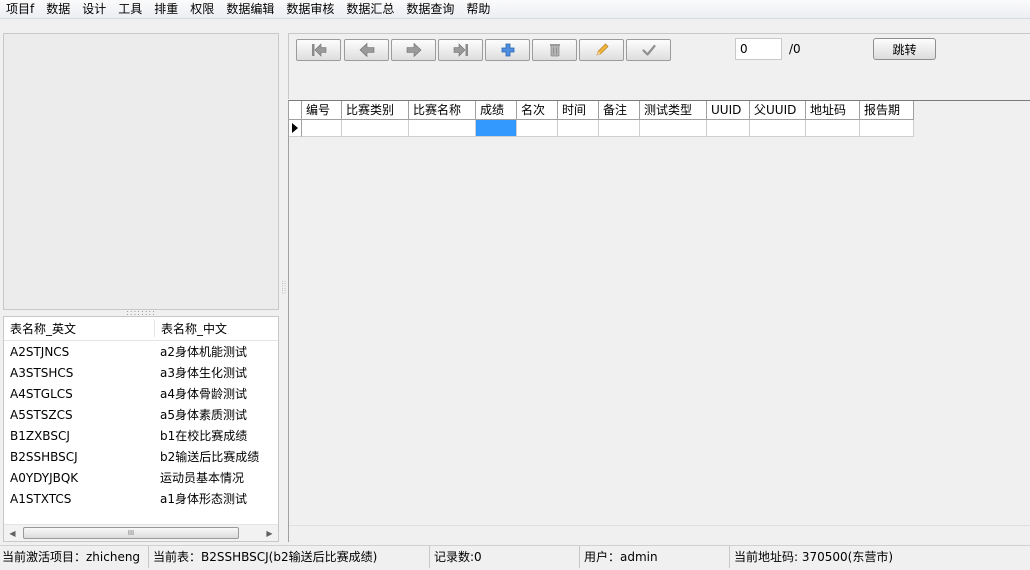 This screenshot has width=1030, height=570. I want to click on horizontal-scrollbar: ◀ III ▶, so click(141, 532).